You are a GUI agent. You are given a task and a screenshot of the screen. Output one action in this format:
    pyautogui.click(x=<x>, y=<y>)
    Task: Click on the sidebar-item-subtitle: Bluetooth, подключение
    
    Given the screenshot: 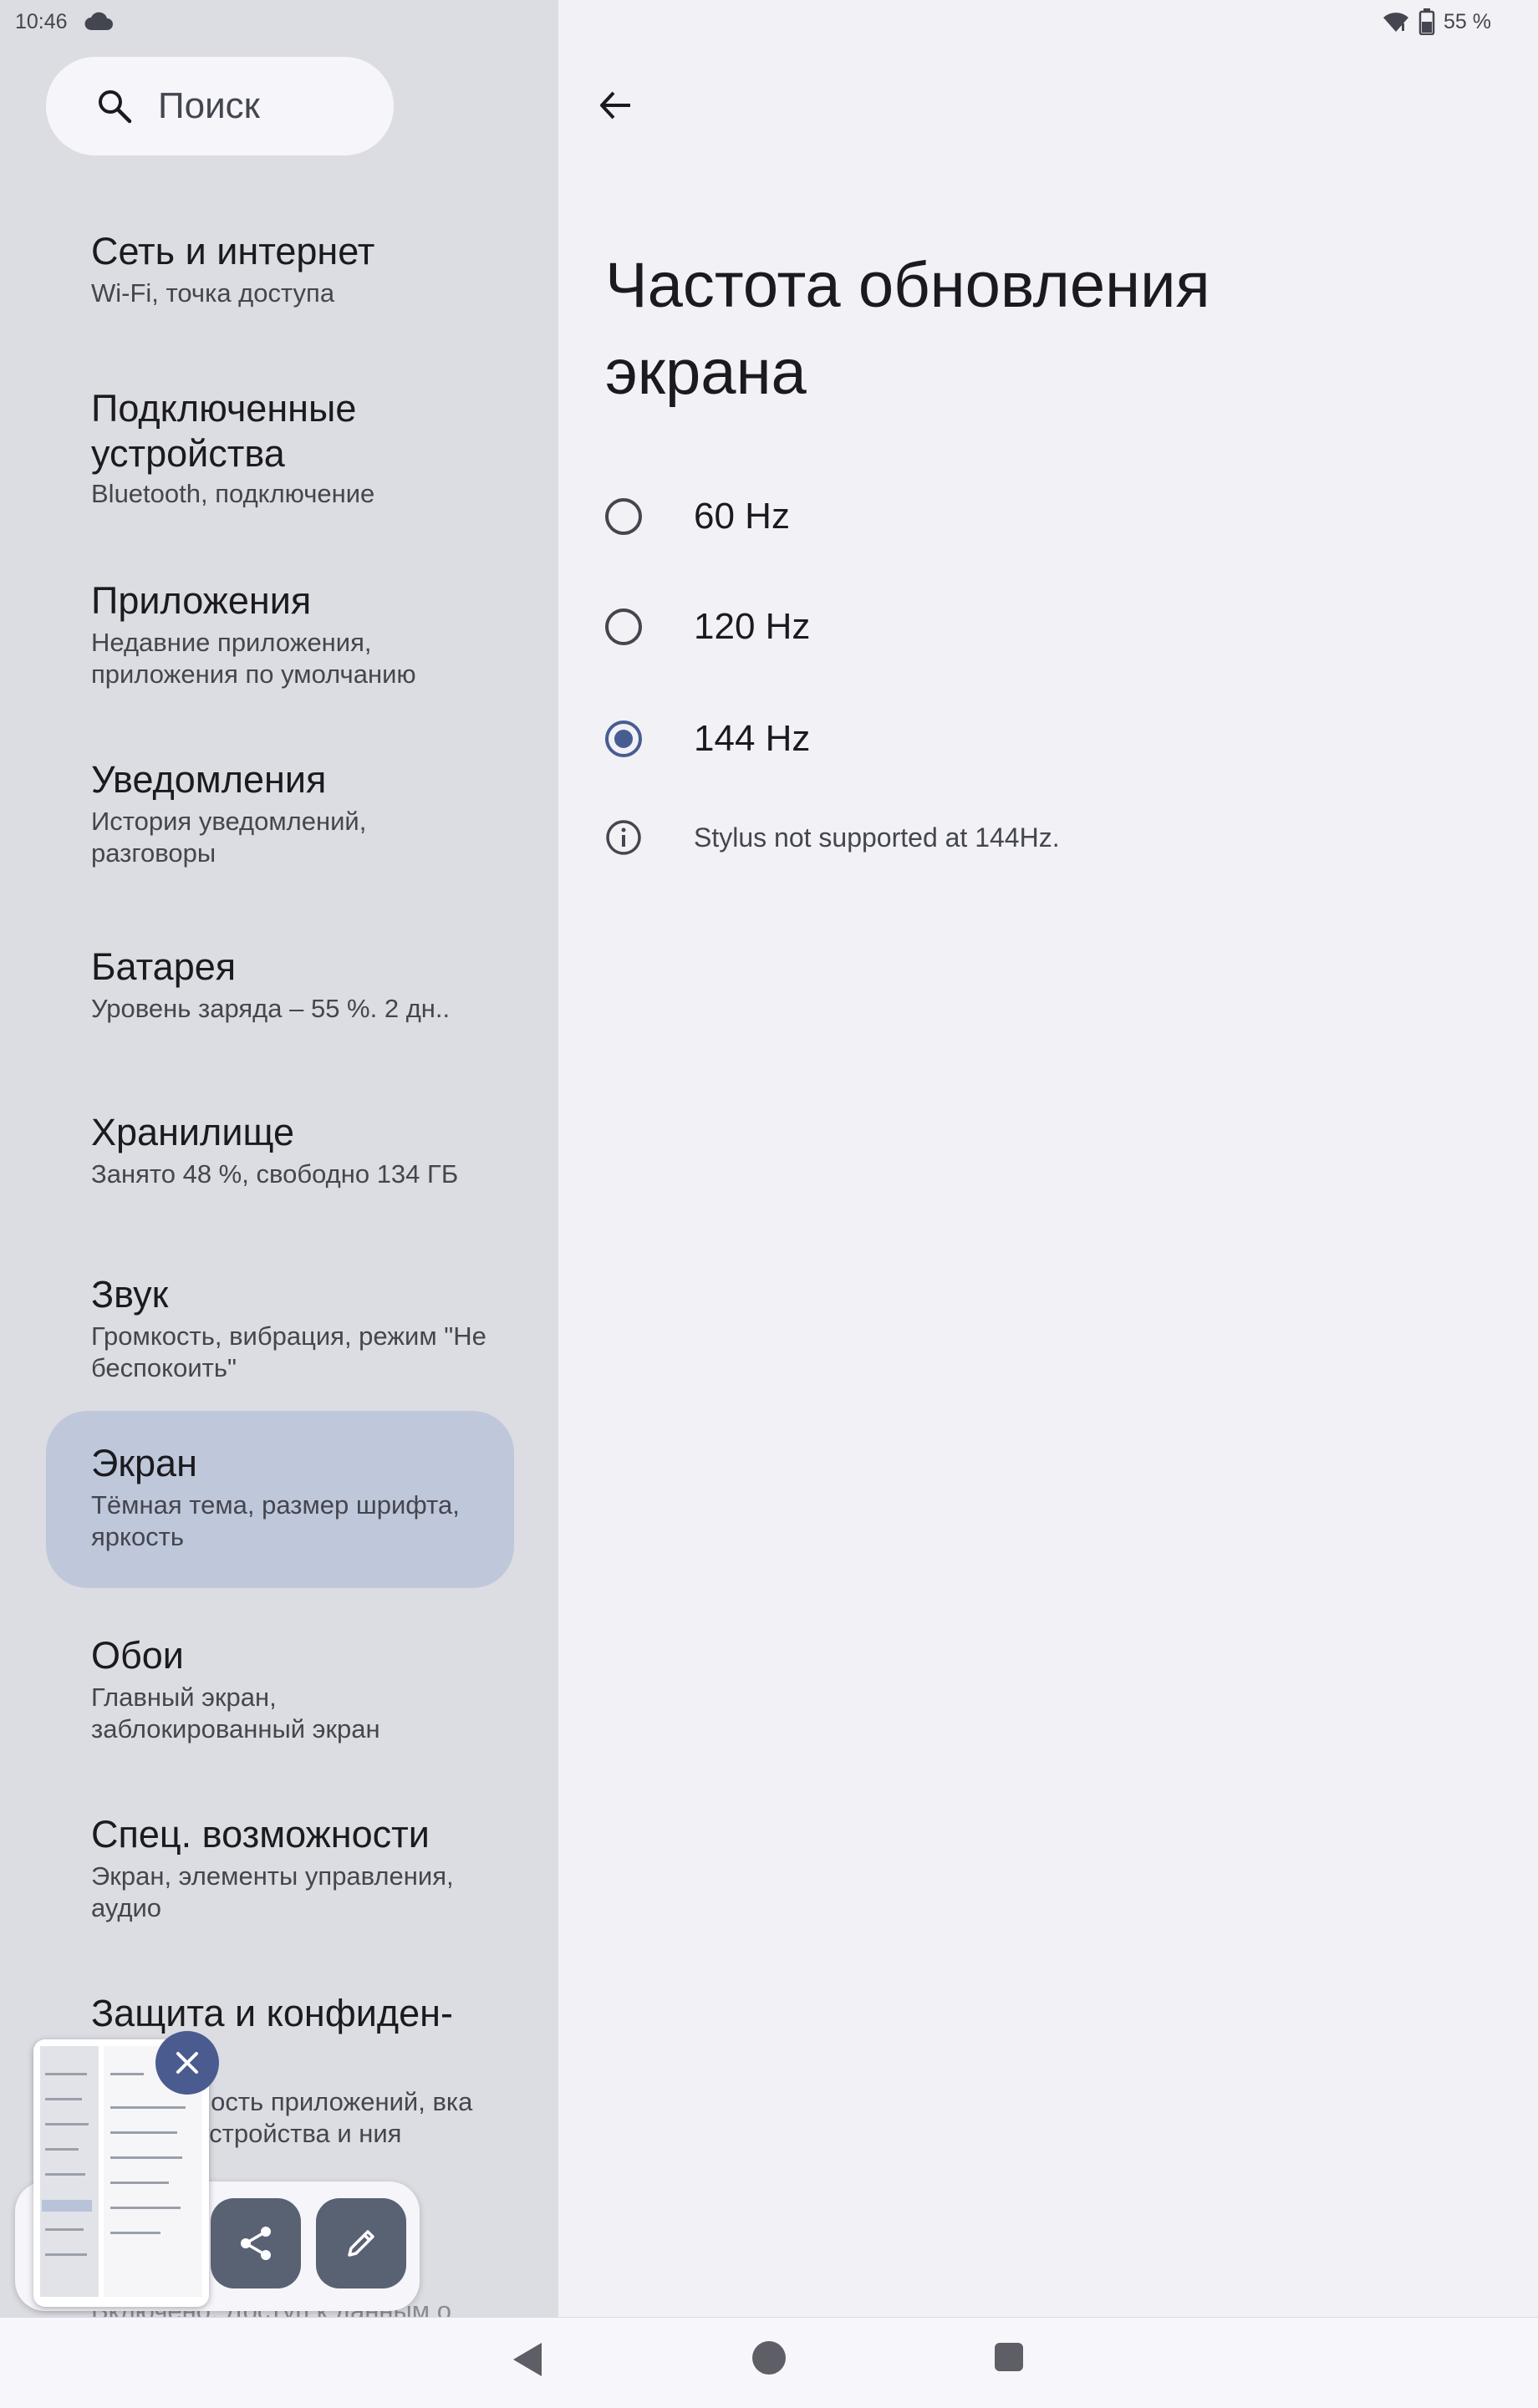 What is the action you would take?
    pyautogui.click(x=233, y=493)
    